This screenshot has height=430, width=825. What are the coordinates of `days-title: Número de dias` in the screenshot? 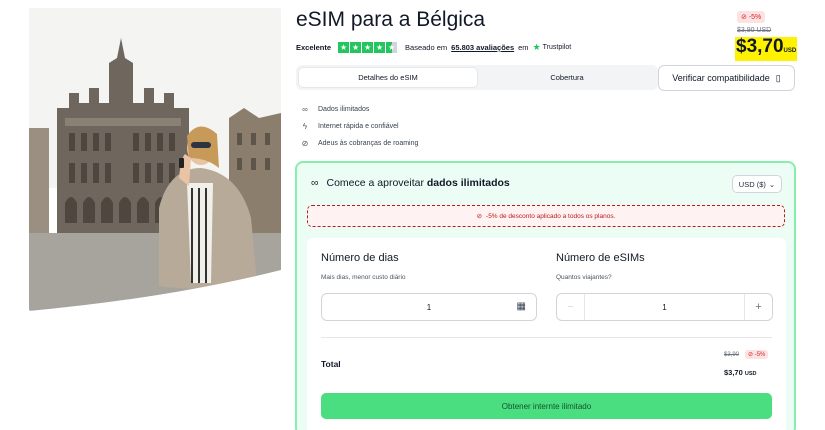 It's located at (360, 258).